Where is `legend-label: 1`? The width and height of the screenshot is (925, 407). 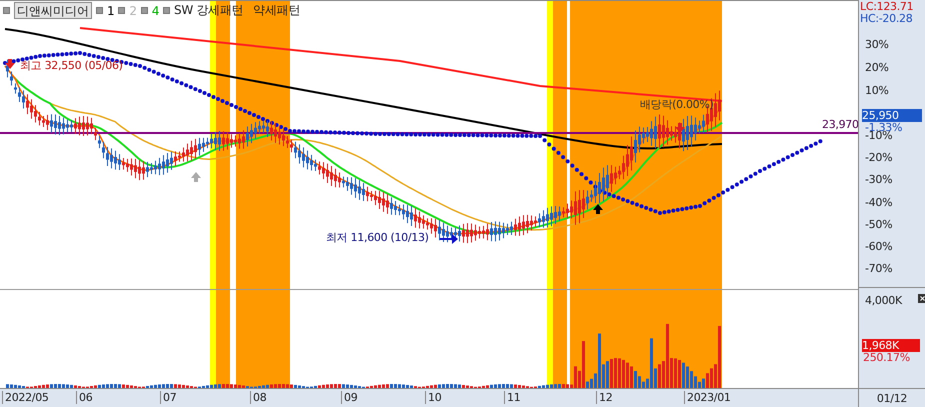 legend-label: 1 is located at coordinates (110, 11).